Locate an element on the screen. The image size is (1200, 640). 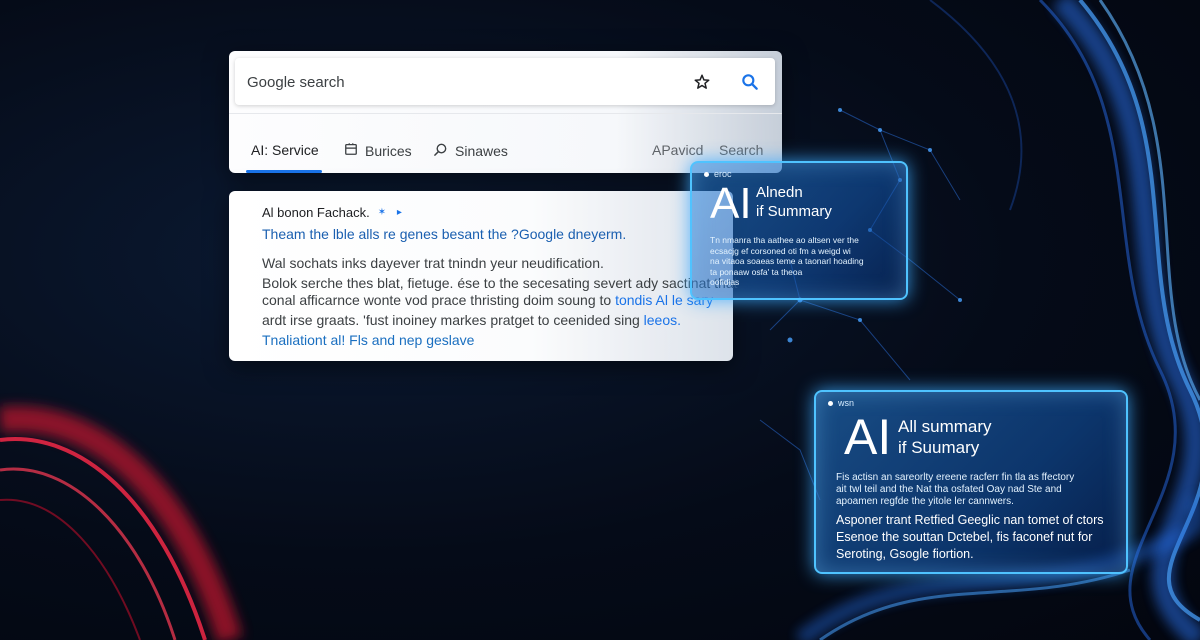
link-search: Search is located at coordinates (741, 150).